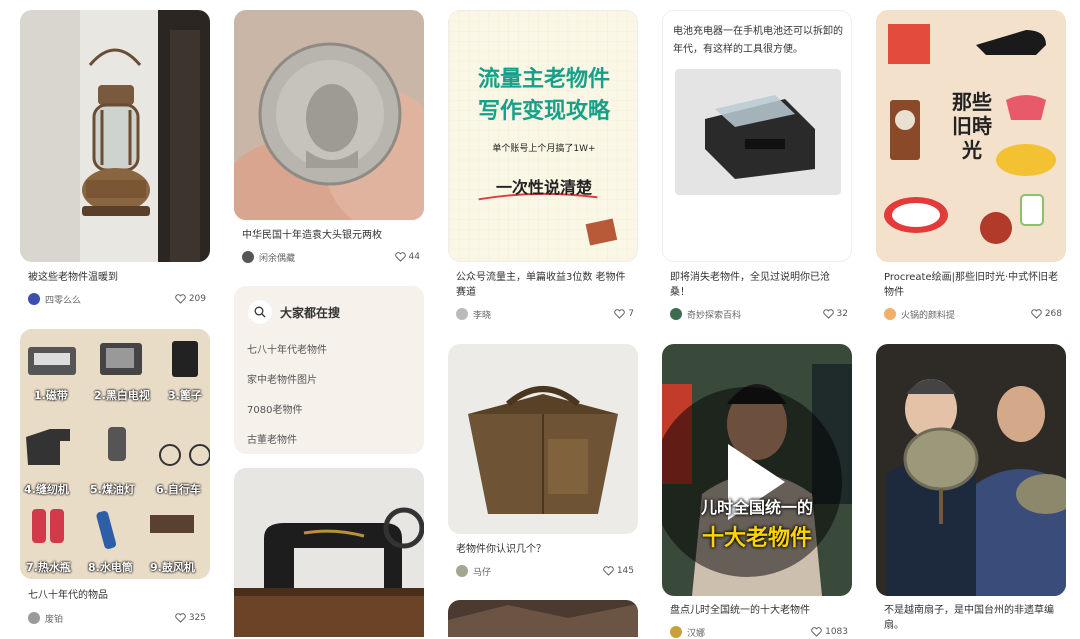 The width and height of the screenshot is (1080, 639). I want to click on card-image: 电池充电器一在手机电池还可以拆卸的年代，有这样的工具很方便。, so click(757, 136).